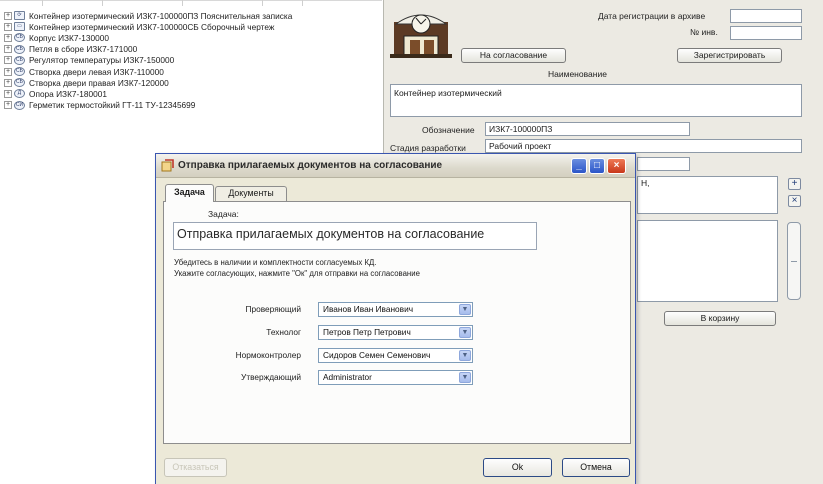  I want to click on inventory-number-field, so click(766, 33).